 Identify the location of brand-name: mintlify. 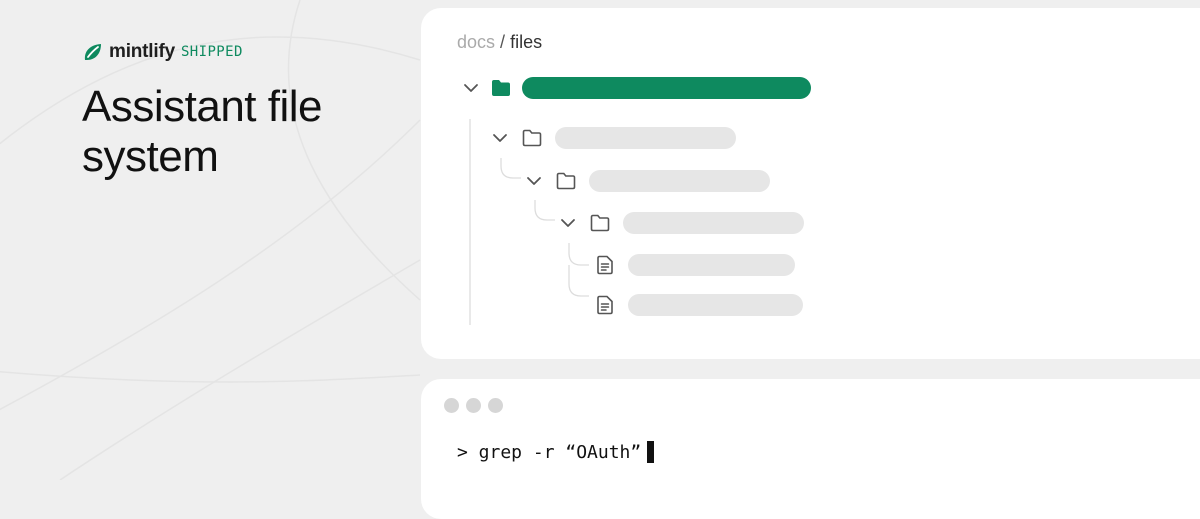
(142, 51).